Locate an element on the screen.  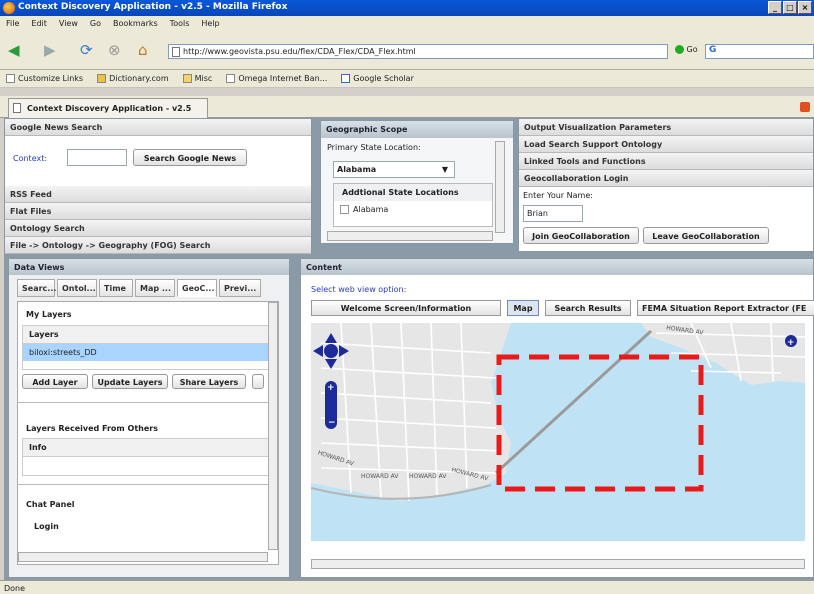
folder-icon is located at coordinates (187, 78).